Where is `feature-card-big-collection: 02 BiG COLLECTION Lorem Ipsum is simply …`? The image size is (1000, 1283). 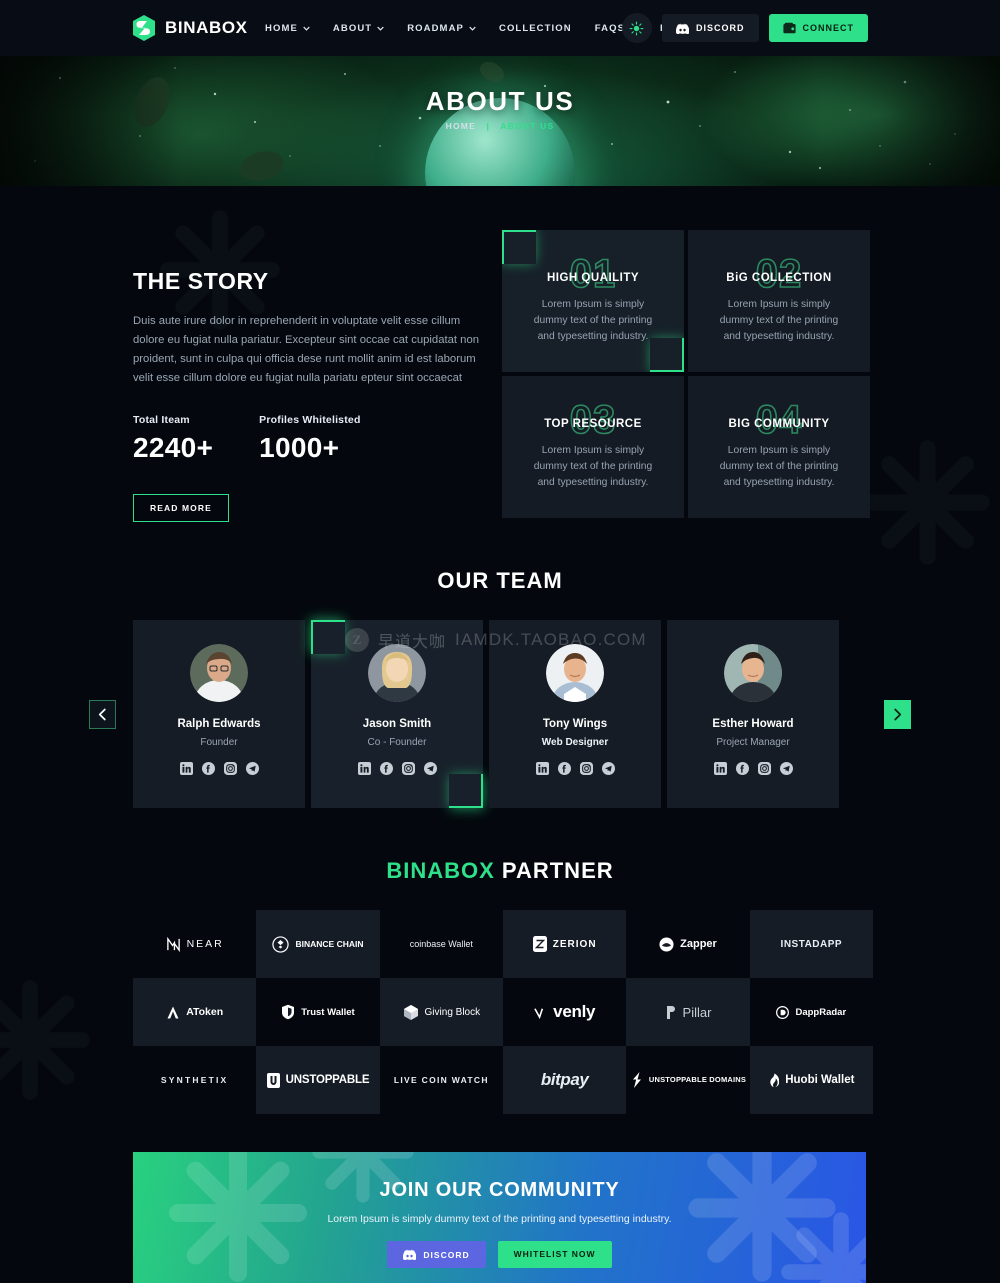
feature-card-big-collection: 02 BiG COLLECTION Lorem Ipsum is simply … is located at coordinates (779, 301).